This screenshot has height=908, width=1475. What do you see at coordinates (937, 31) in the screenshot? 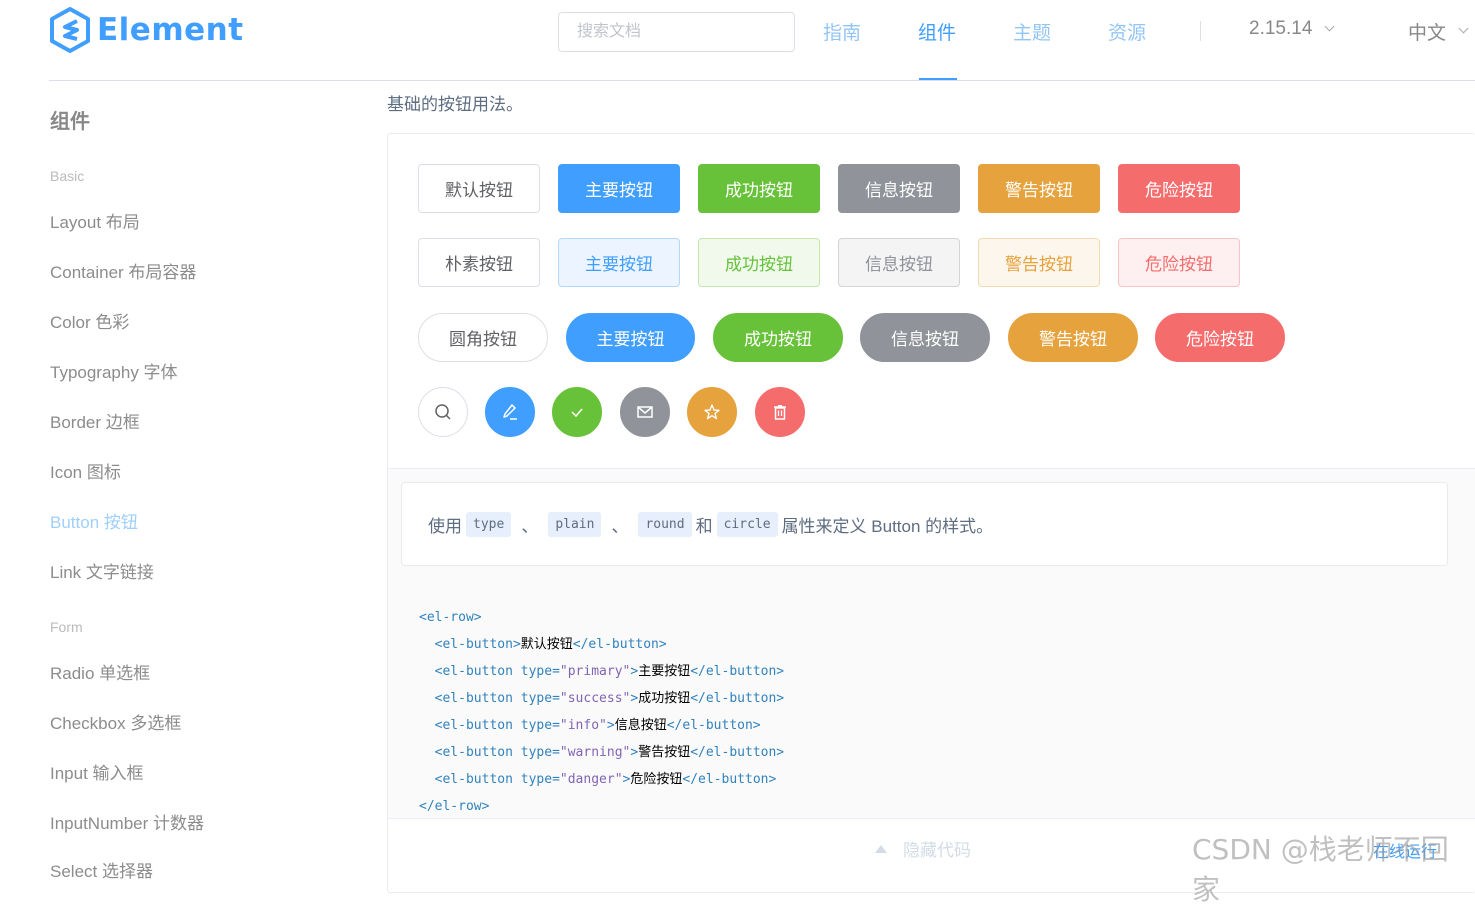
I see `nav-component: 组件` at bounding box center [937, 31].